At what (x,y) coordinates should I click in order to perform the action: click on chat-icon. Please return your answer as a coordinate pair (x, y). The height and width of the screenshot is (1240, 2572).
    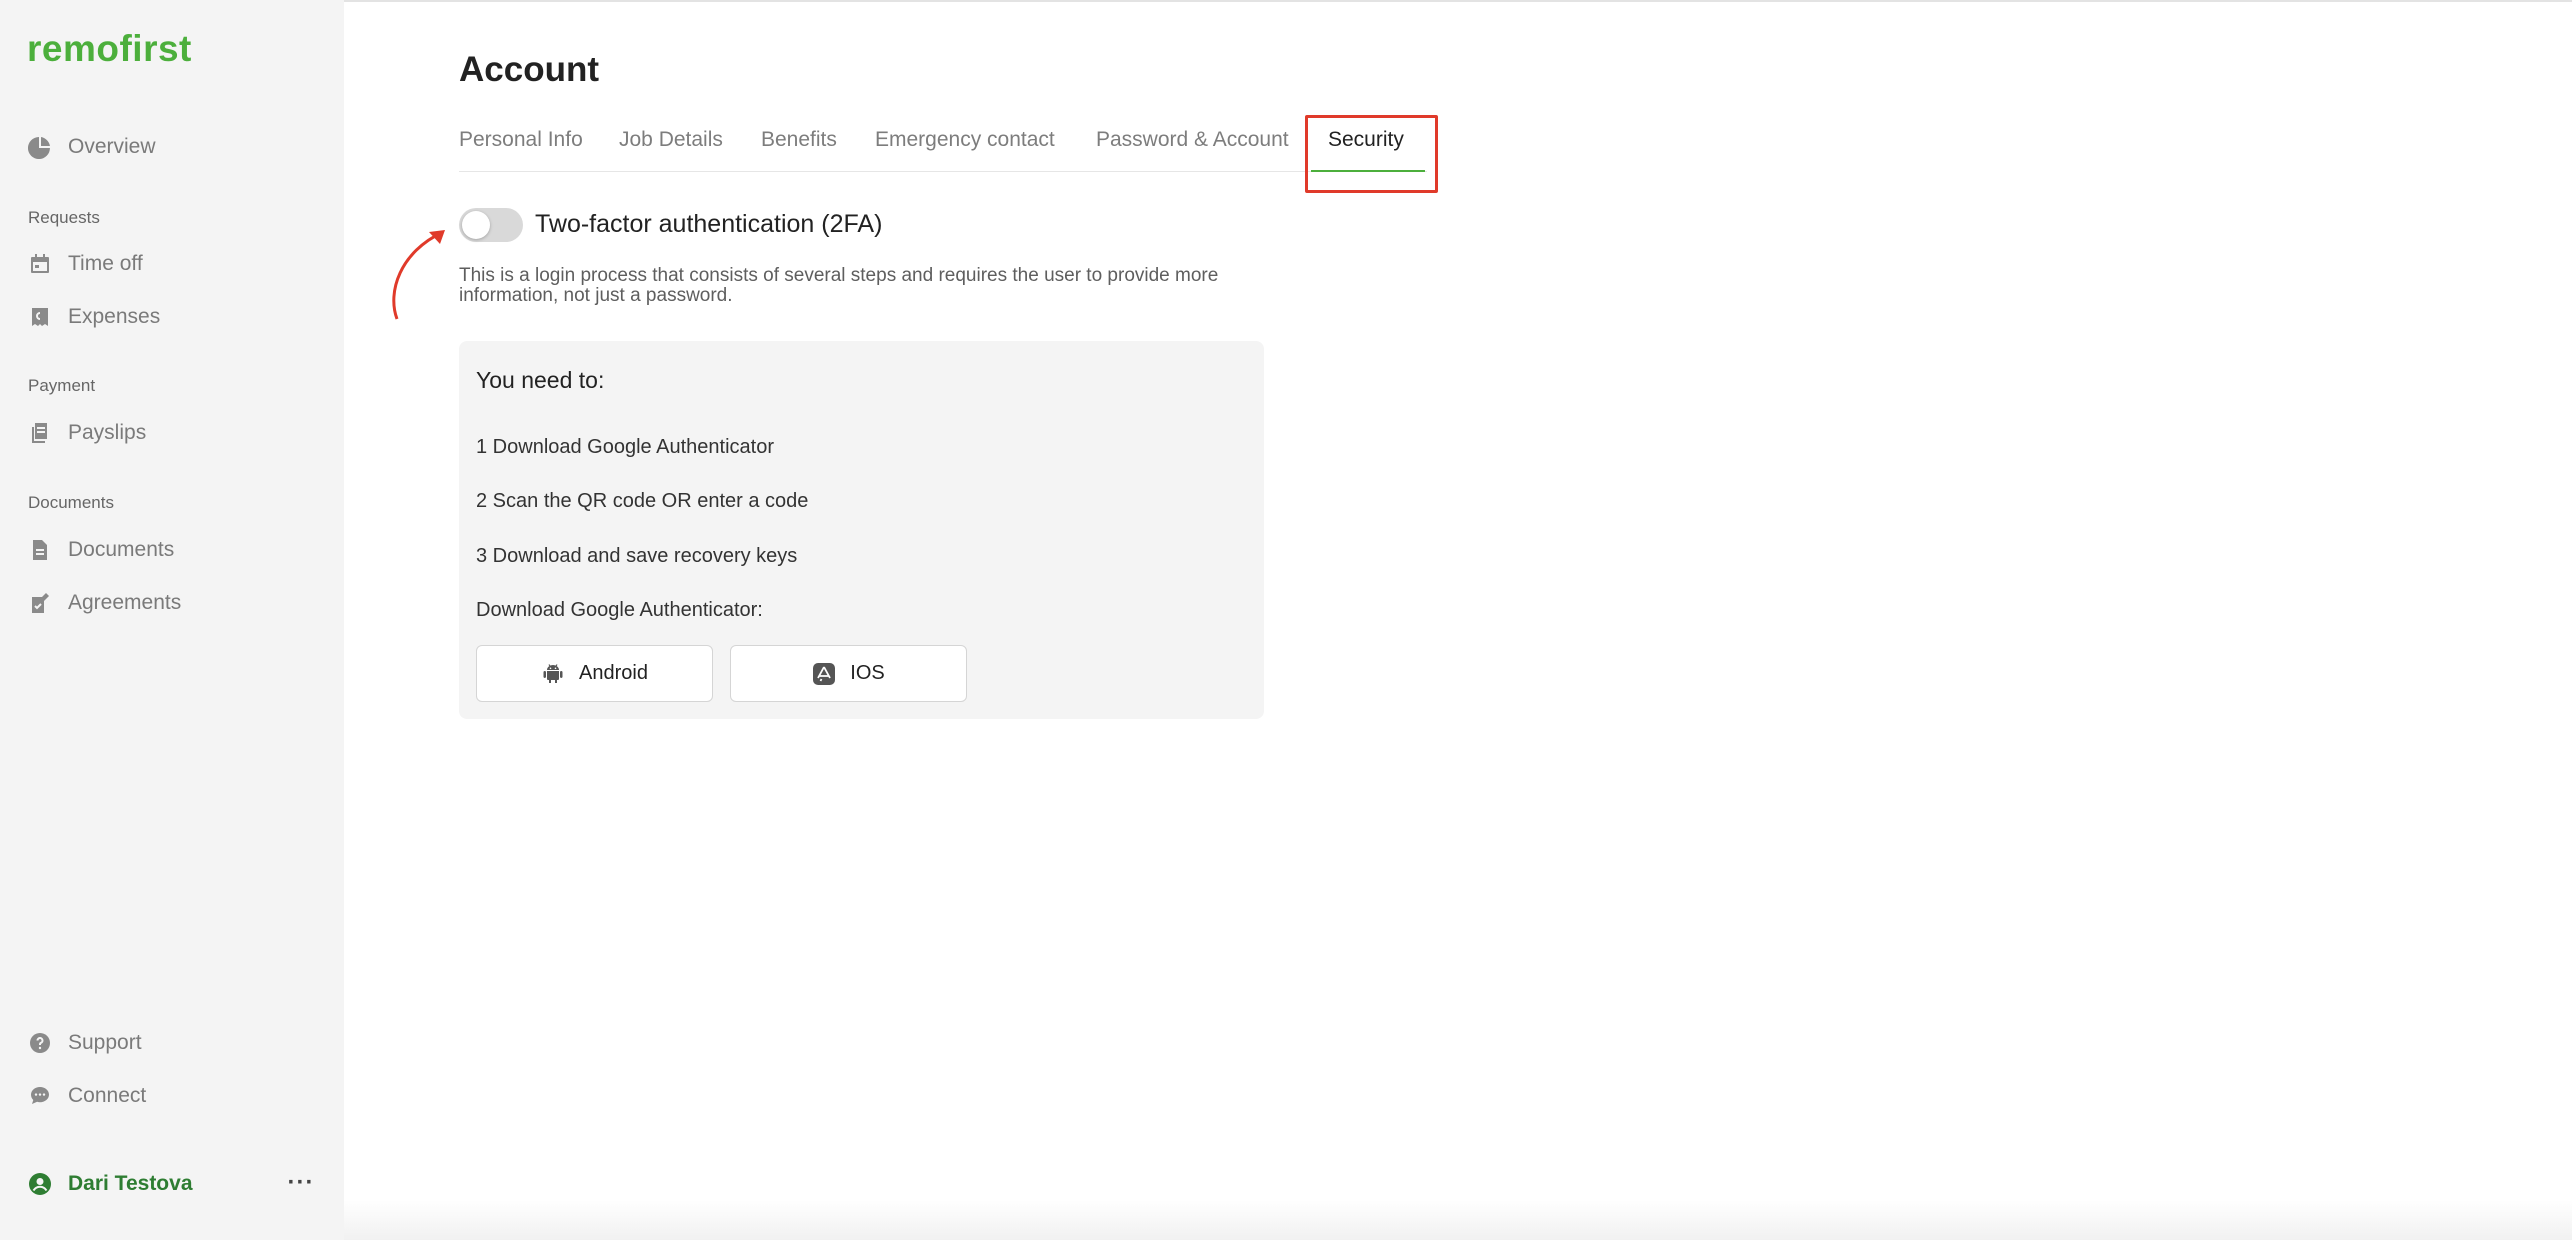
    Looking at the image, I should click on (40, 1095).